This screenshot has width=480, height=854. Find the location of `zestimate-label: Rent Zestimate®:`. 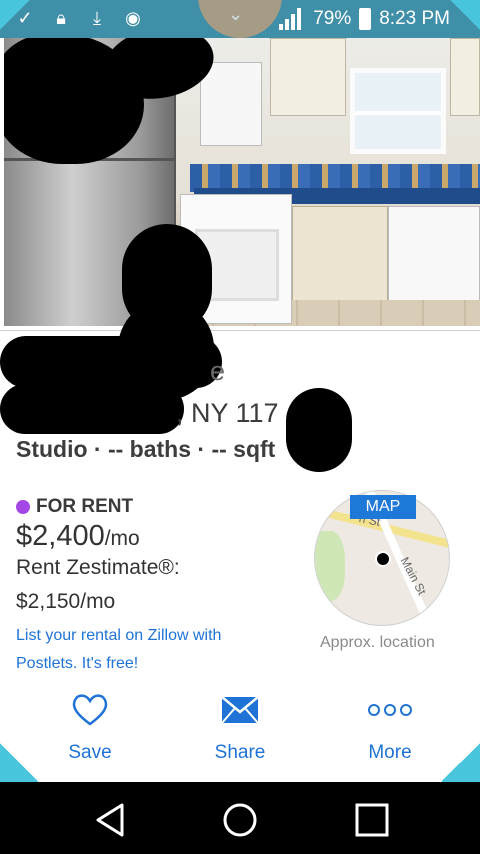

zestimate-label: Rent Zestimate®: is located at coordinates (98, 567).